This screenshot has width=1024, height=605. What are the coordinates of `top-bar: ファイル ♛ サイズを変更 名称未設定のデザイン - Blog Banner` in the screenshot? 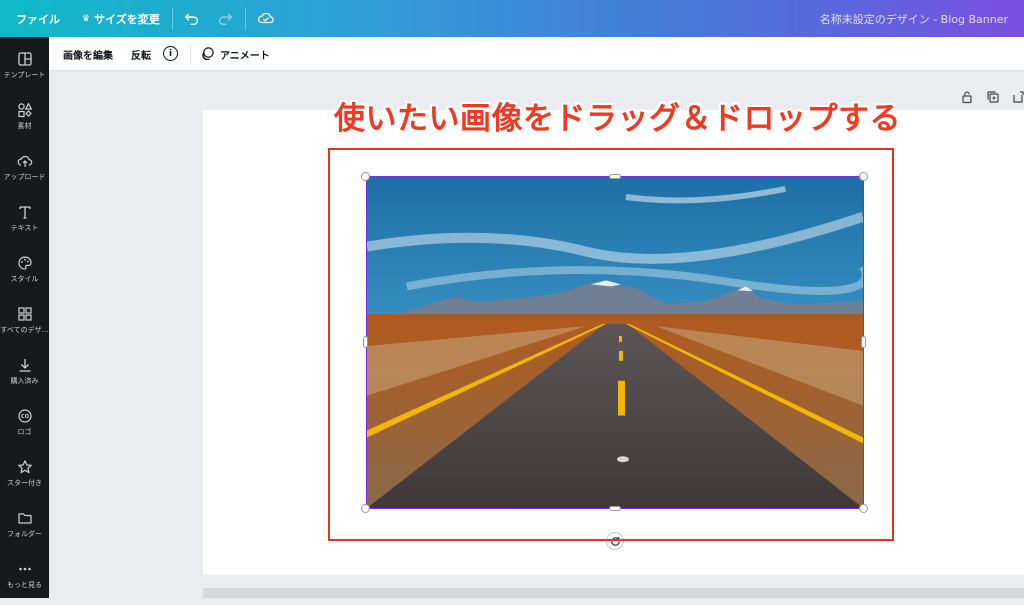 It's located at (512, 18).